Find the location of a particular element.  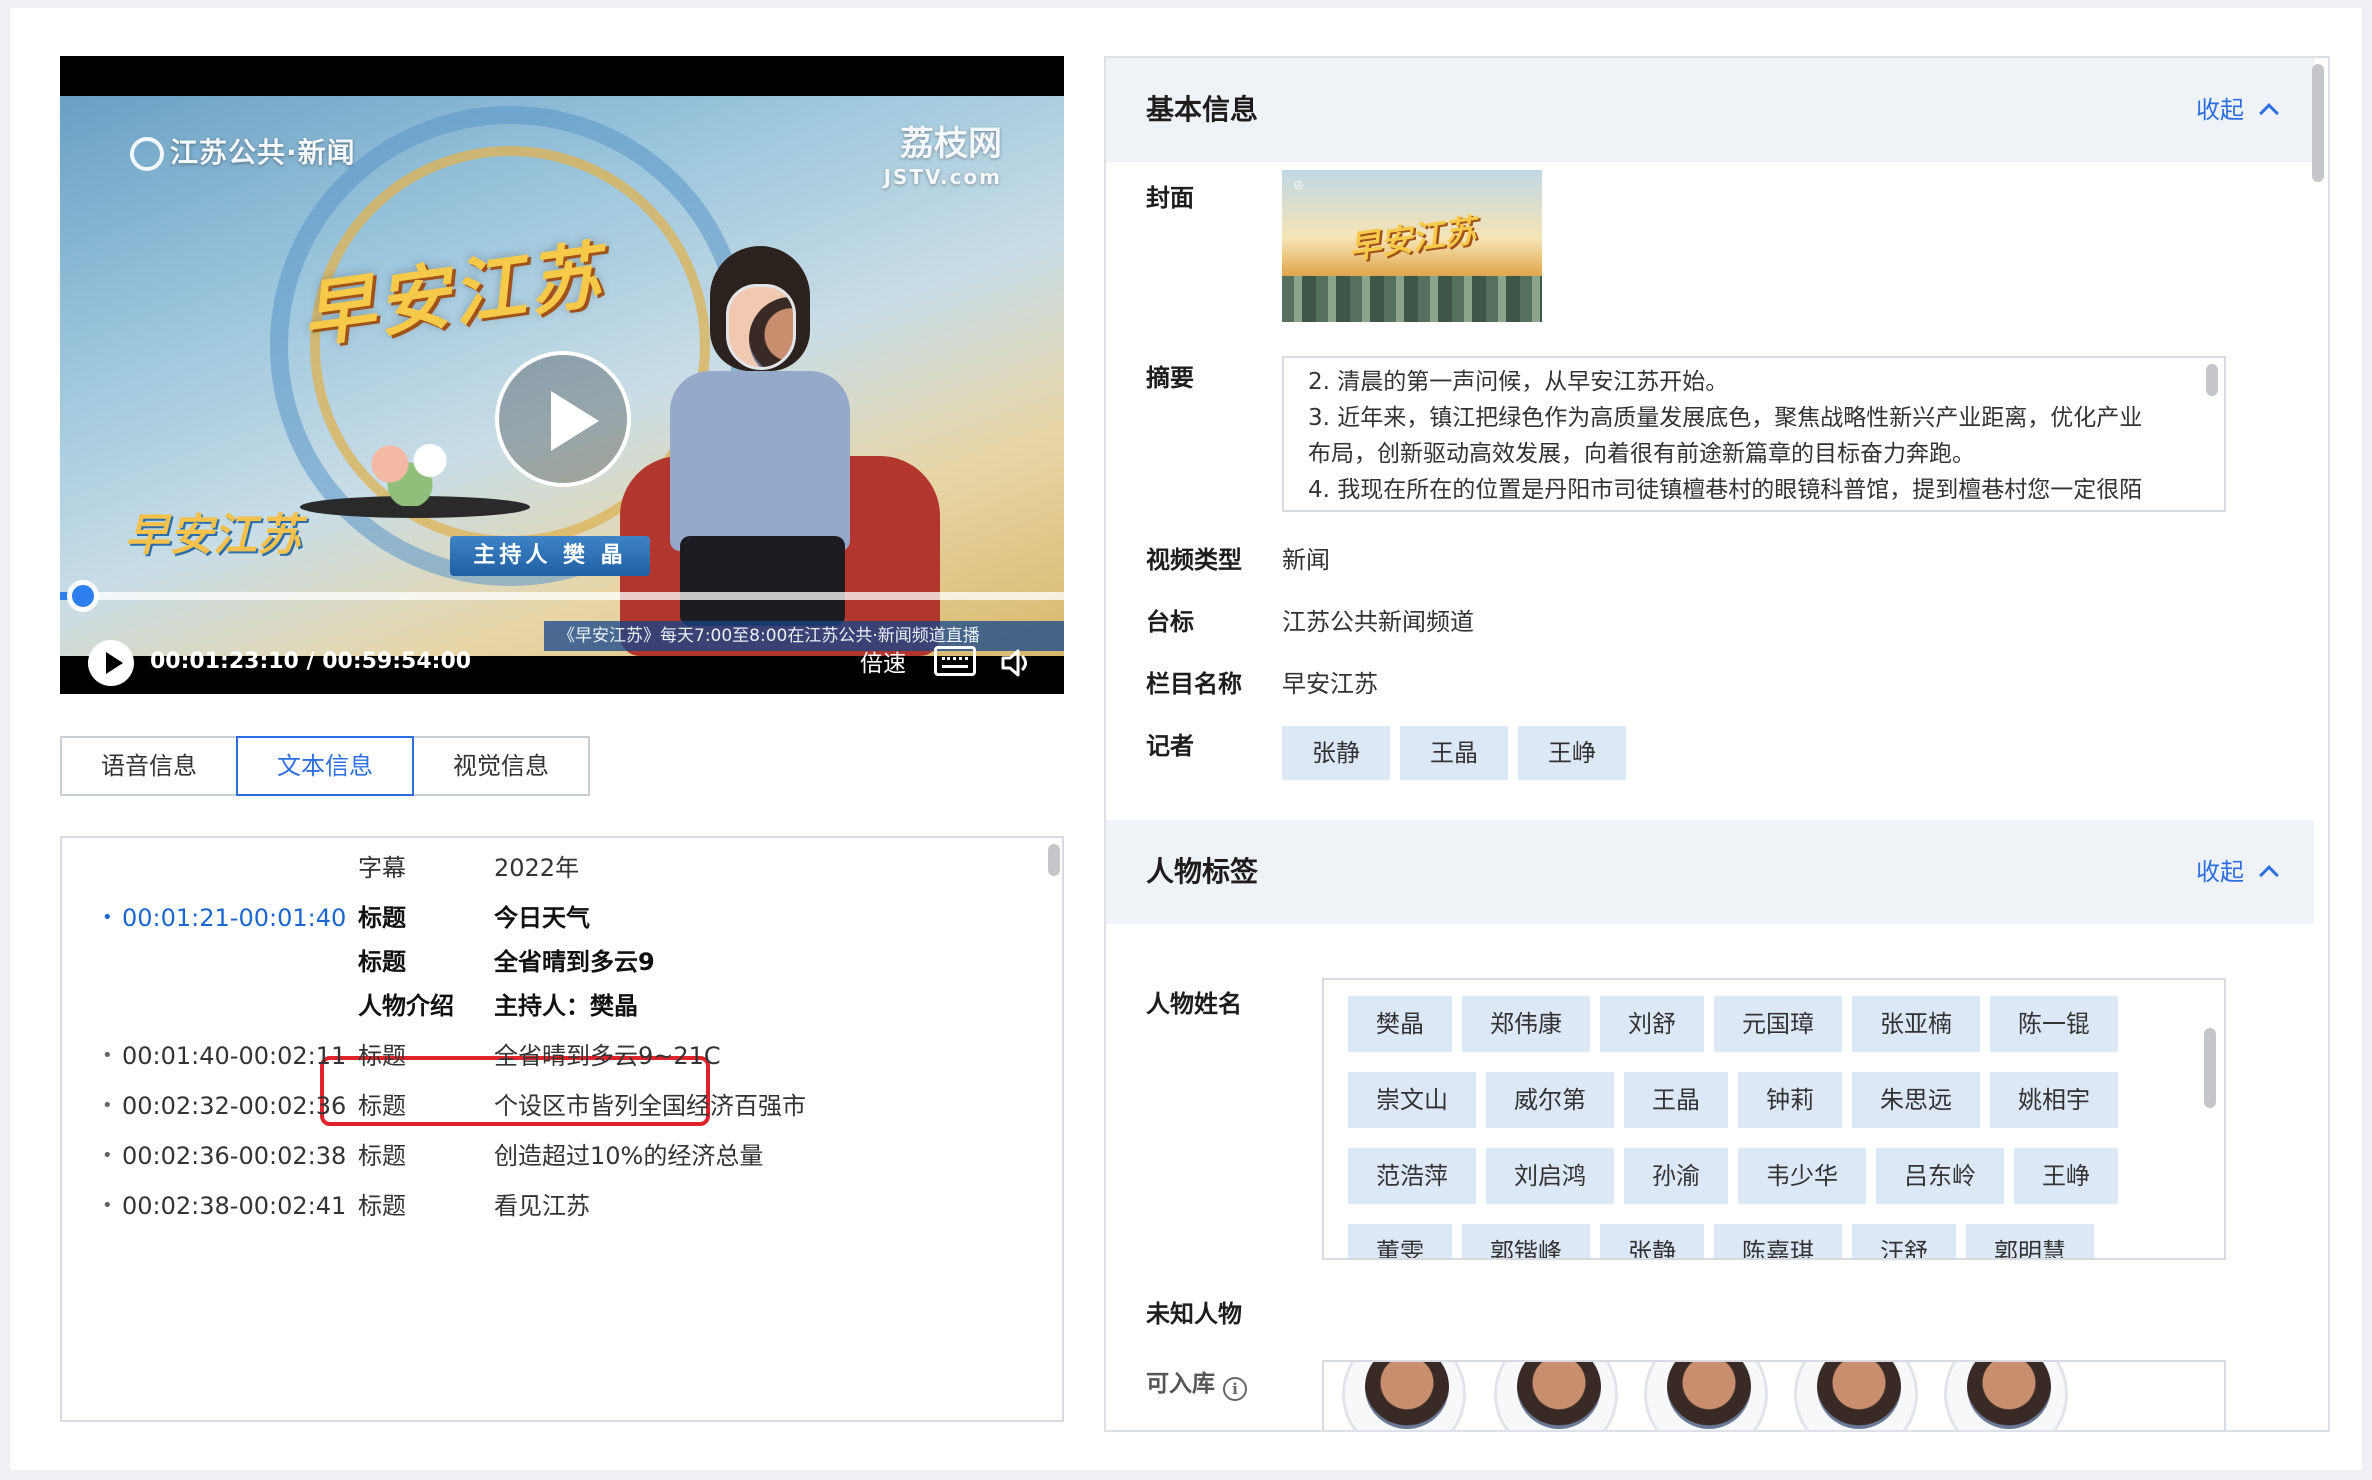

person-tag: 元国璋 is located at coordinates (1778, 1024).